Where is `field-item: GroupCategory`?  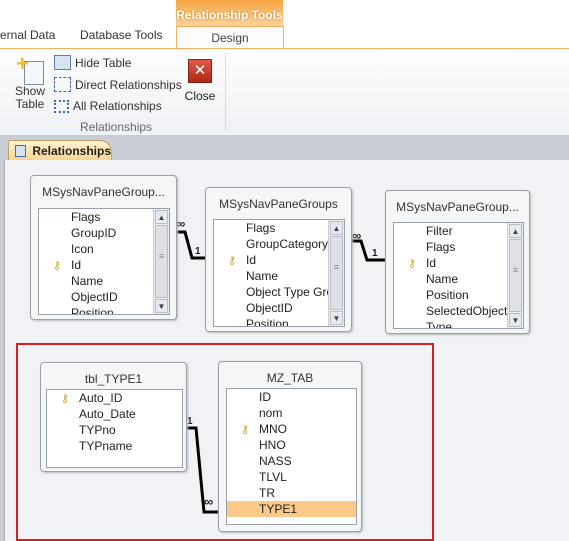
field-item: GroupCategory is located at coordinates (271, 244).